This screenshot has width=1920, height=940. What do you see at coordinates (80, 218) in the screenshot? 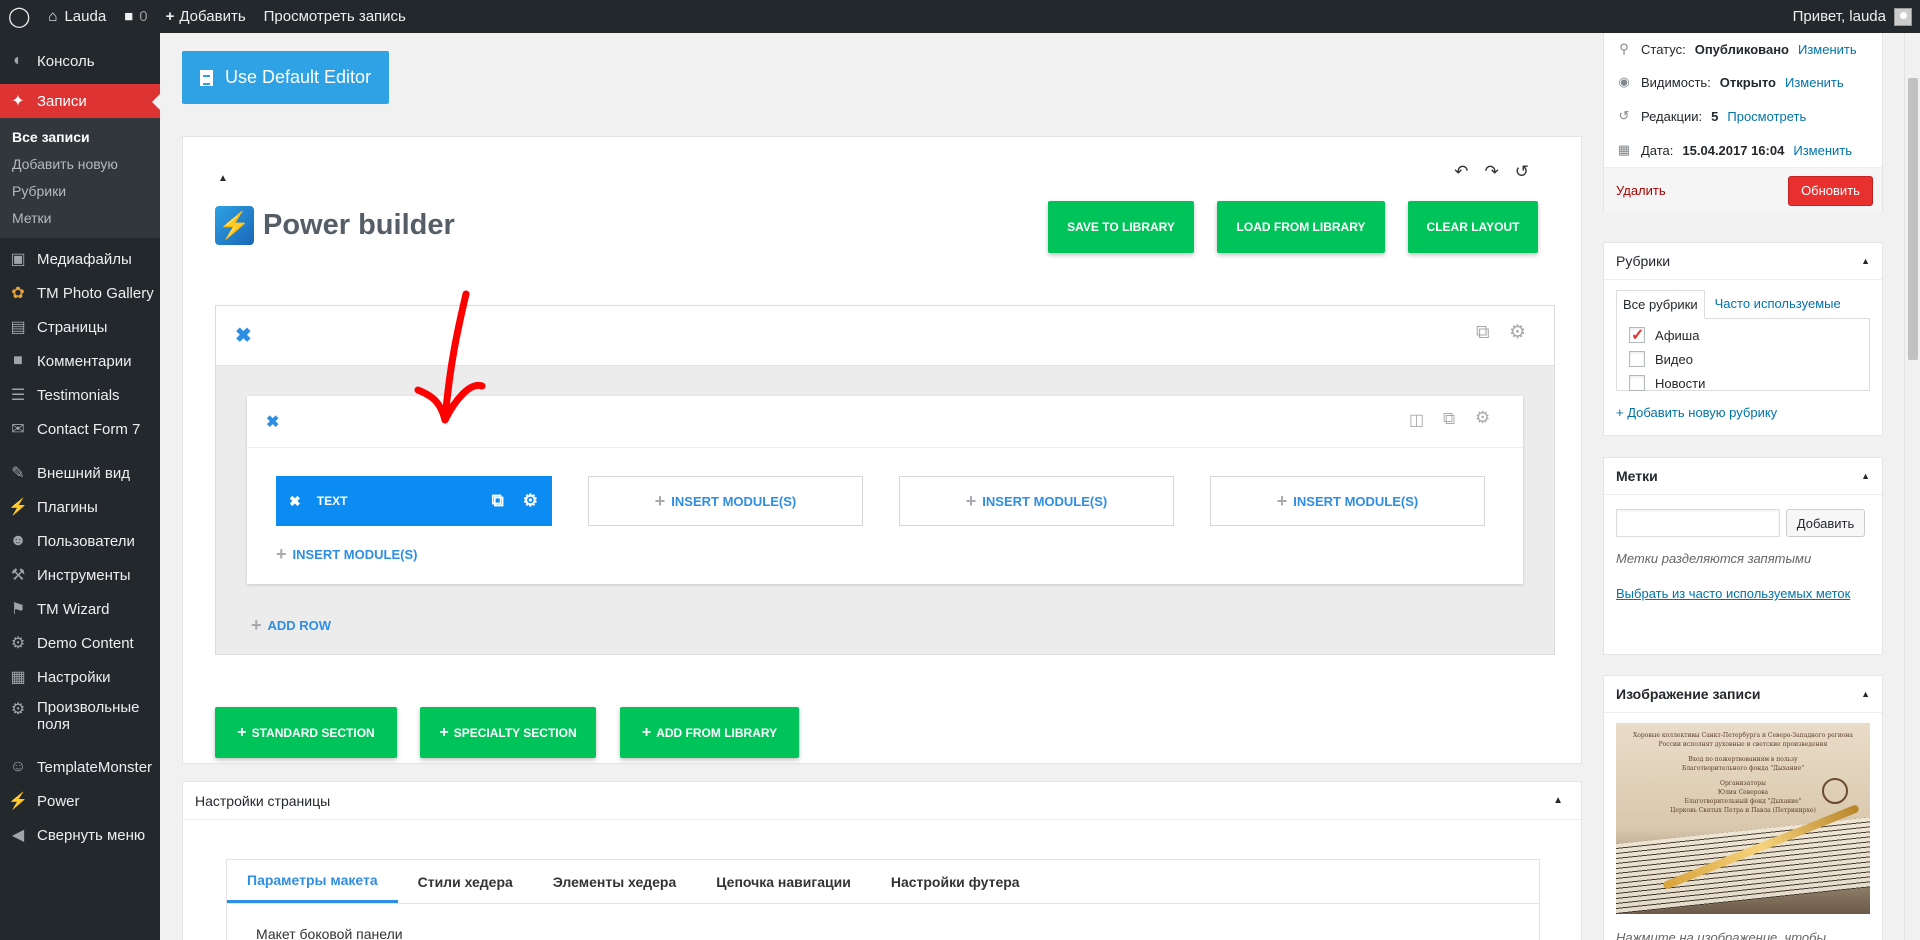
I see `submenu-tags: Метки` at bounding box center [80, 218].